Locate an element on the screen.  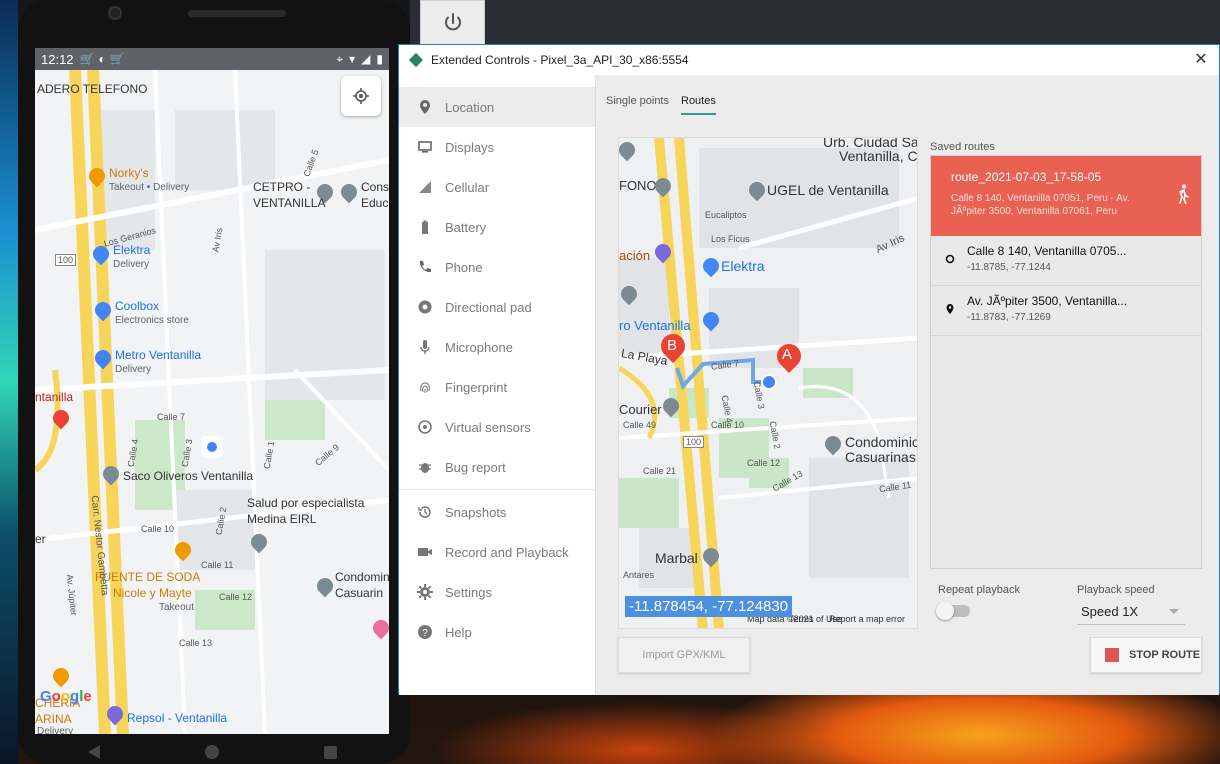
emulator-power-button is located at coordinates (452, 23).